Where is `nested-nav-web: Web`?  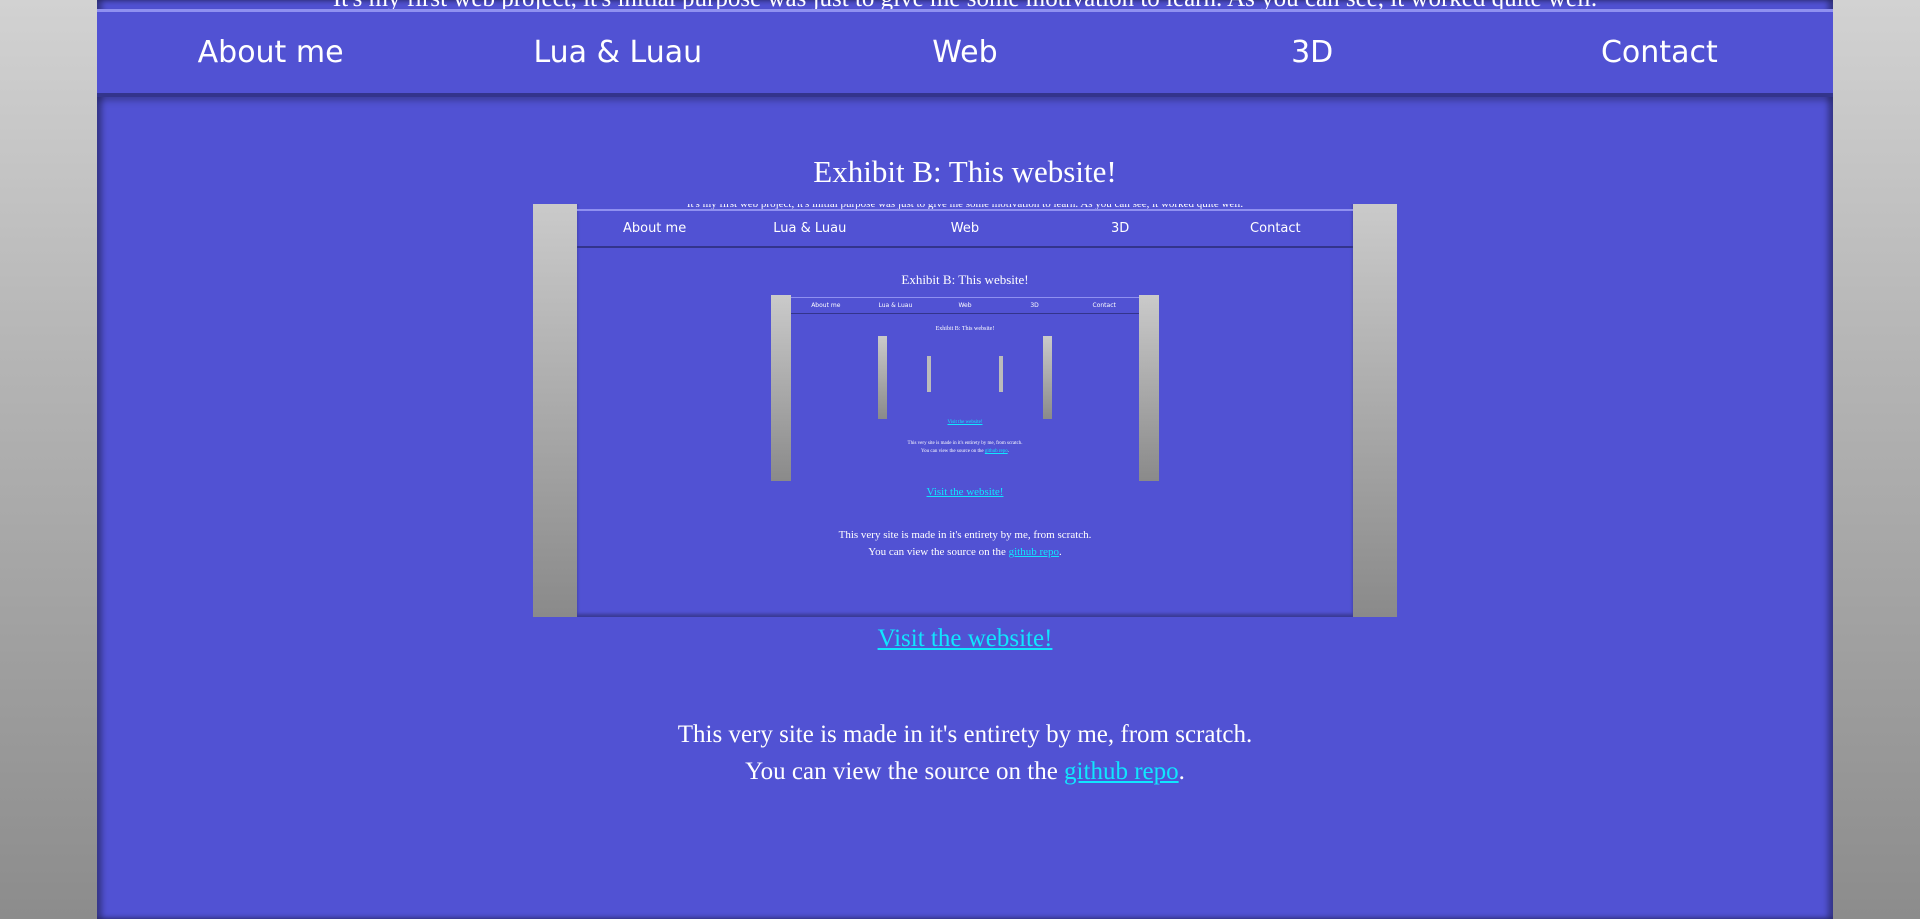 nested-nav-web: Web is located at coordinates (965, 305).